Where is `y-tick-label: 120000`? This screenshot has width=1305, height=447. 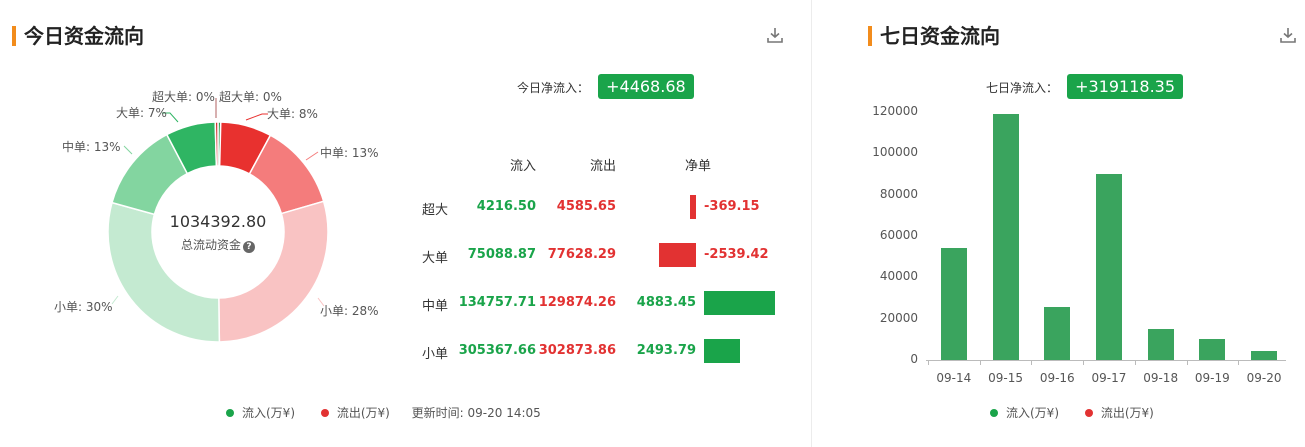
y-tick-label: 120000 is located at coordinates (895, 111).